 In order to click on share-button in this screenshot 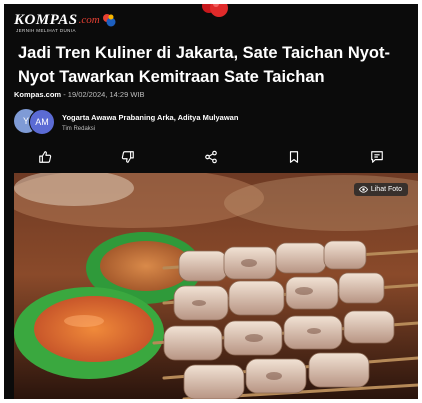, I will do `click(211, 157)`.